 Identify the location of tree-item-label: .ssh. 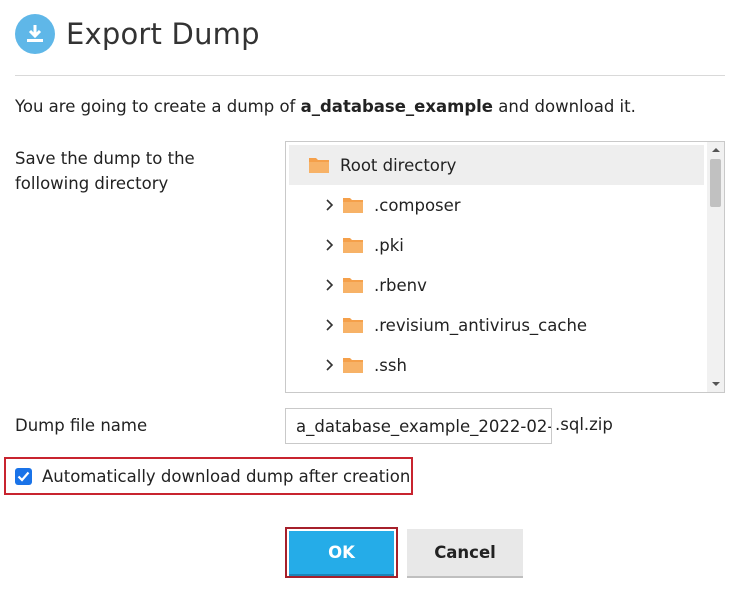
(390, 365).